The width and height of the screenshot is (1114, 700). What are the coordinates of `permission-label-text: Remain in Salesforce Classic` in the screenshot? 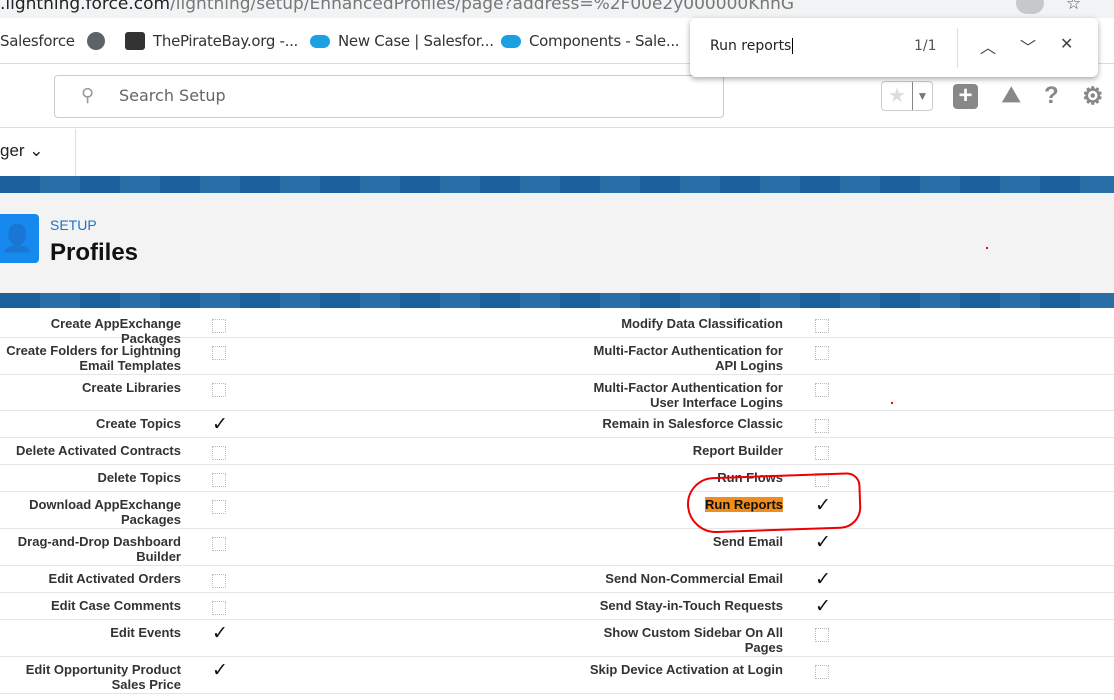 It's located at (692, 423).